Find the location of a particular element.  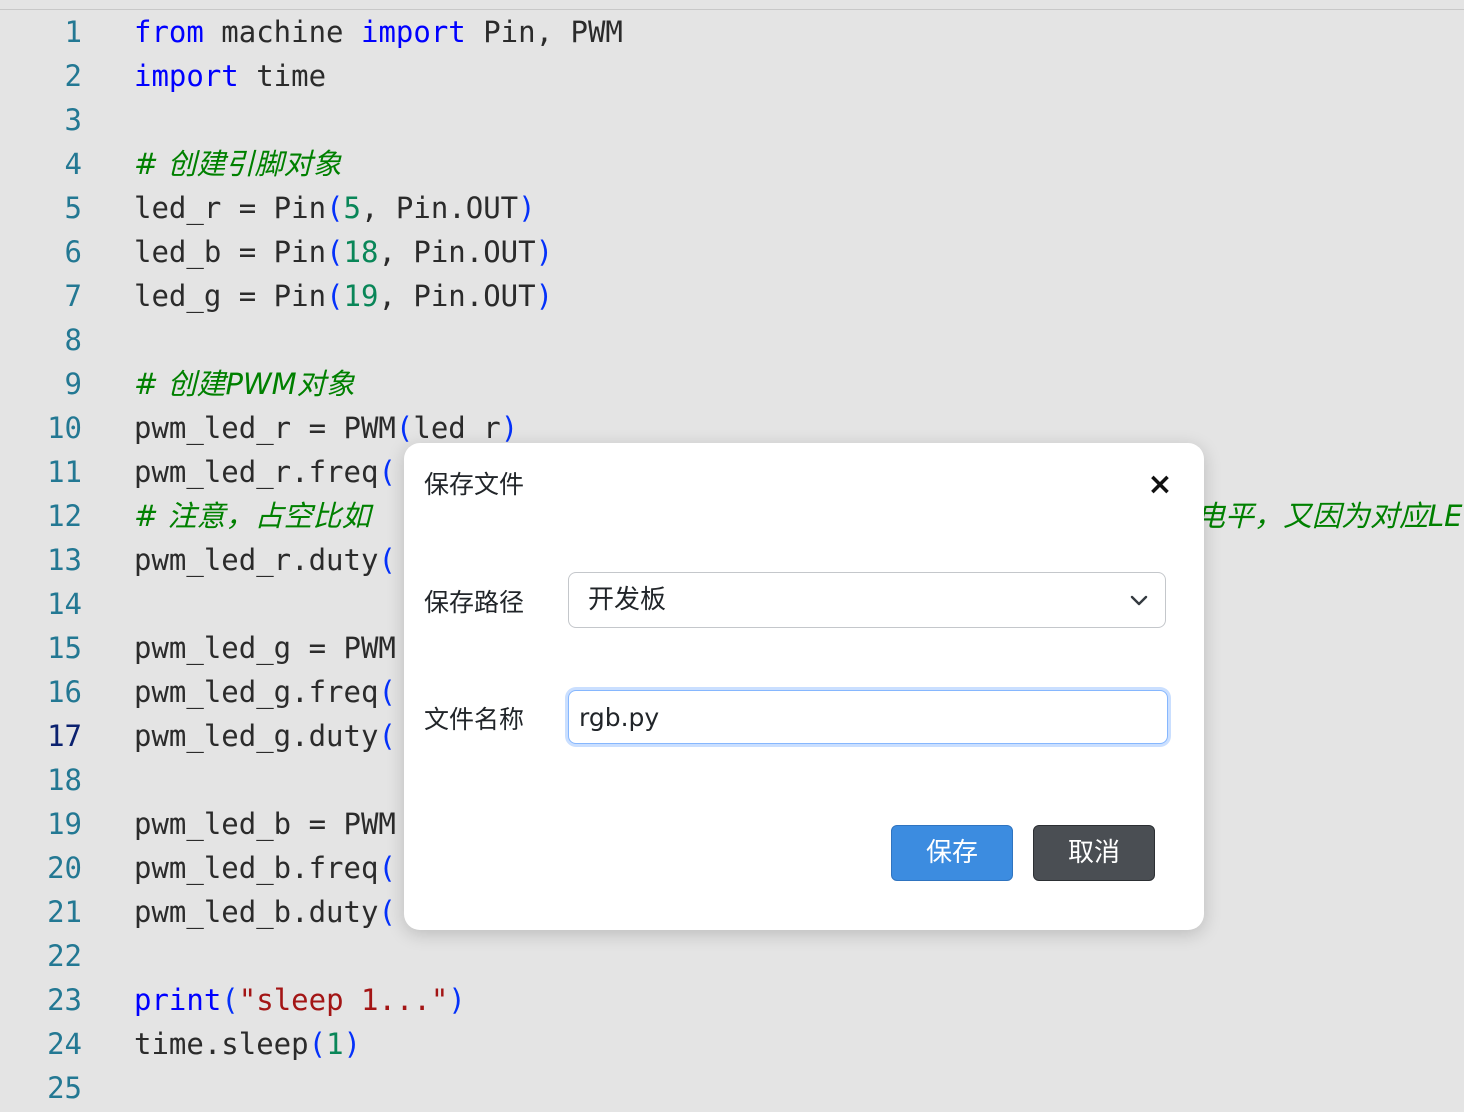

code-token: print is located at coordinates (178, 1000).